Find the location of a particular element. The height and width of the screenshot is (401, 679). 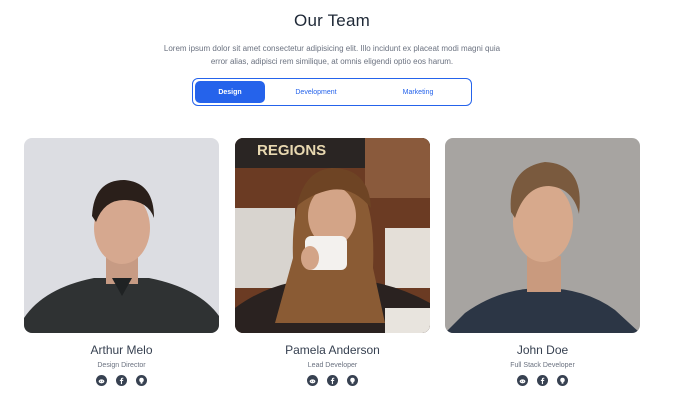

member-role: Lead Developer is located at coordinates (332, 365).